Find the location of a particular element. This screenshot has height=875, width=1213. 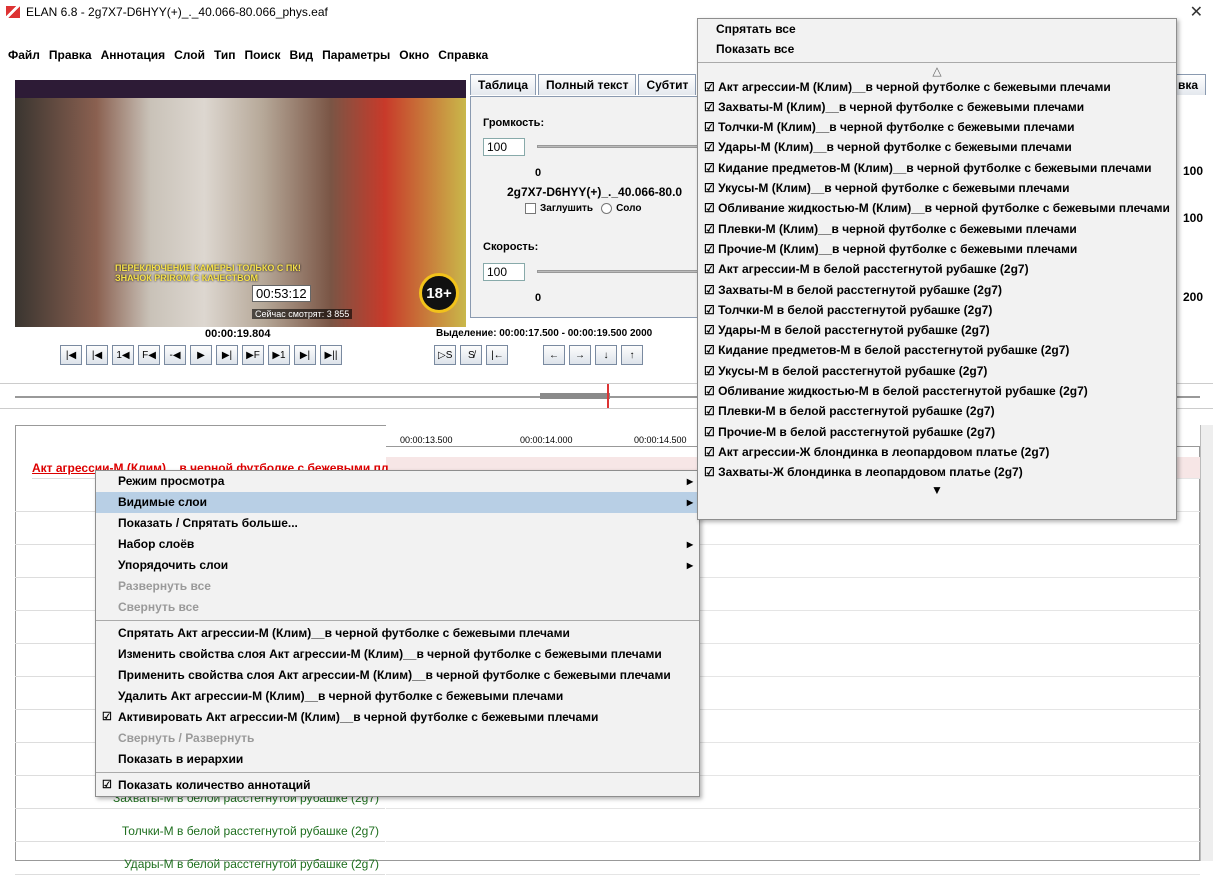

menu-1: Правка is located at coordinates (70, 55).